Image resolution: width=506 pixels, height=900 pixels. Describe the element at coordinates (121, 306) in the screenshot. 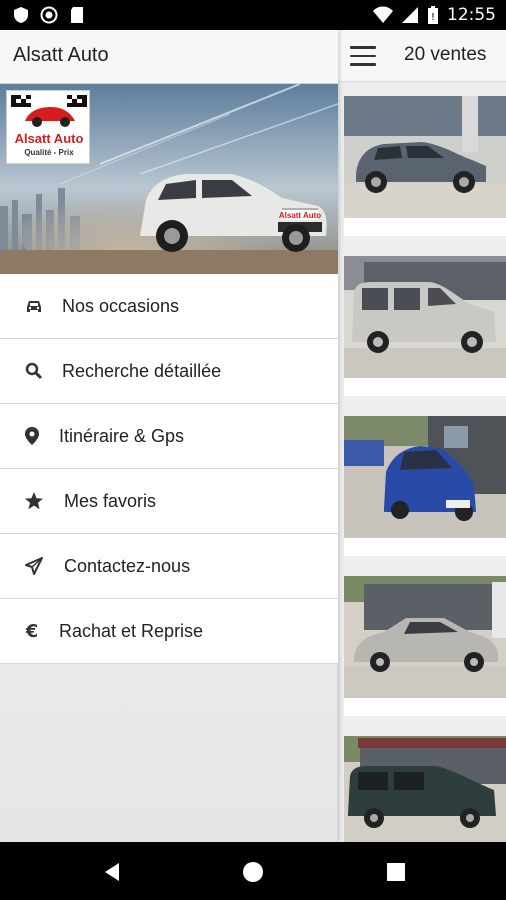

I see `menu-label: Nos occasions` at that location.